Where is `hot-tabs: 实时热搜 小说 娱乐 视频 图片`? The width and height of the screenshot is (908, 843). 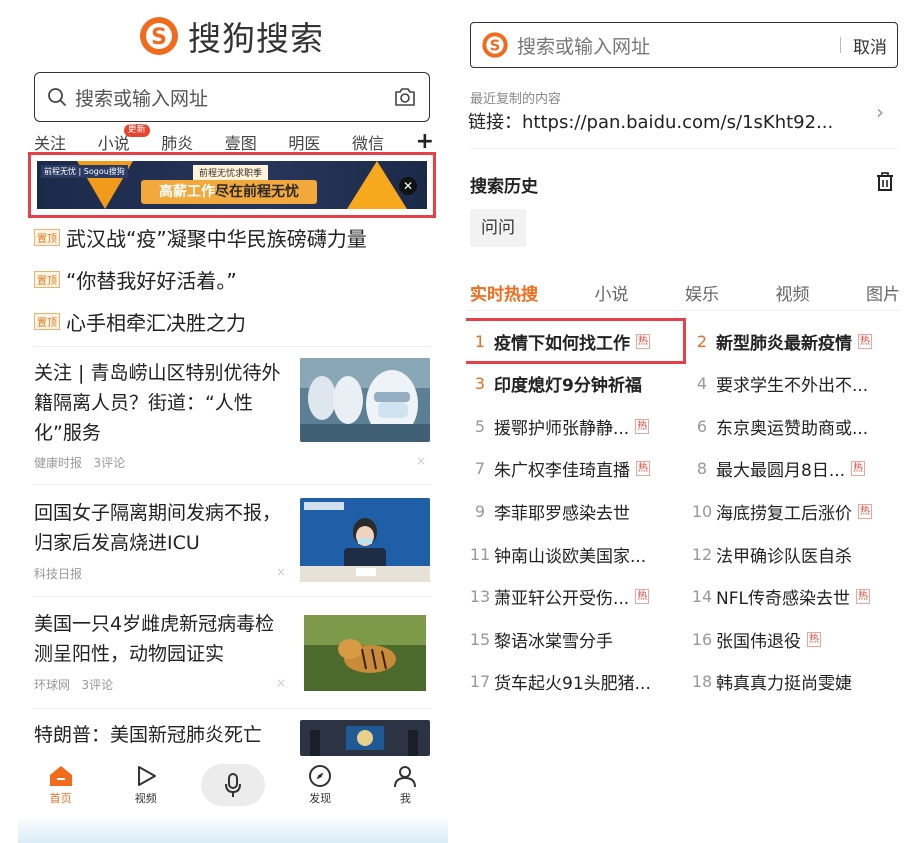 hot-tabs: 实时热搜 小说 娱乐 视频 图片 is located at coordinates (685, 292).